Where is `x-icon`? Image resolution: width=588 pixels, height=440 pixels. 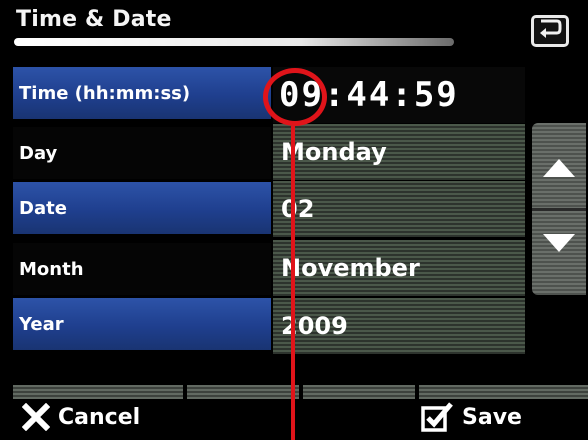
x-icon is located at coordinates (36, 417).